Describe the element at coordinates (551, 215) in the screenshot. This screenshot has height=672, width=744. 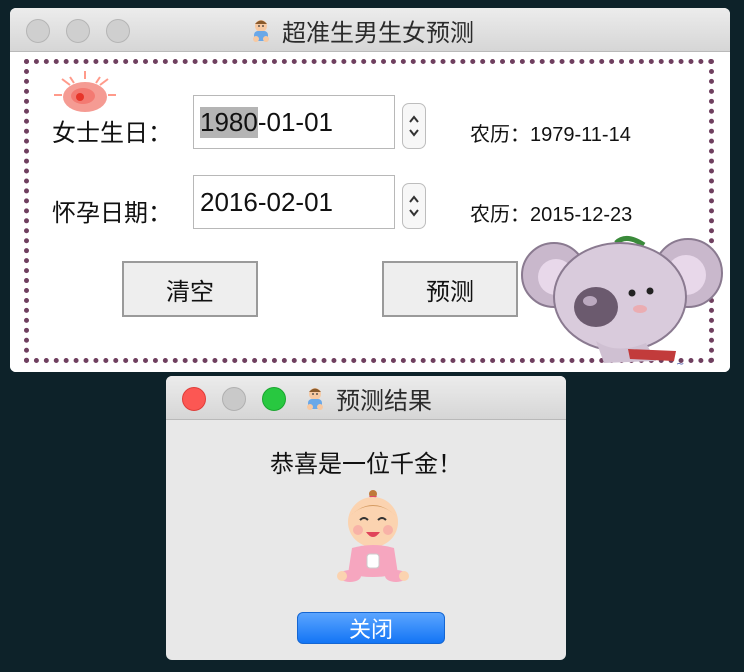
I see `conception-date-lunar: 农历：2015-12-23` at that location.